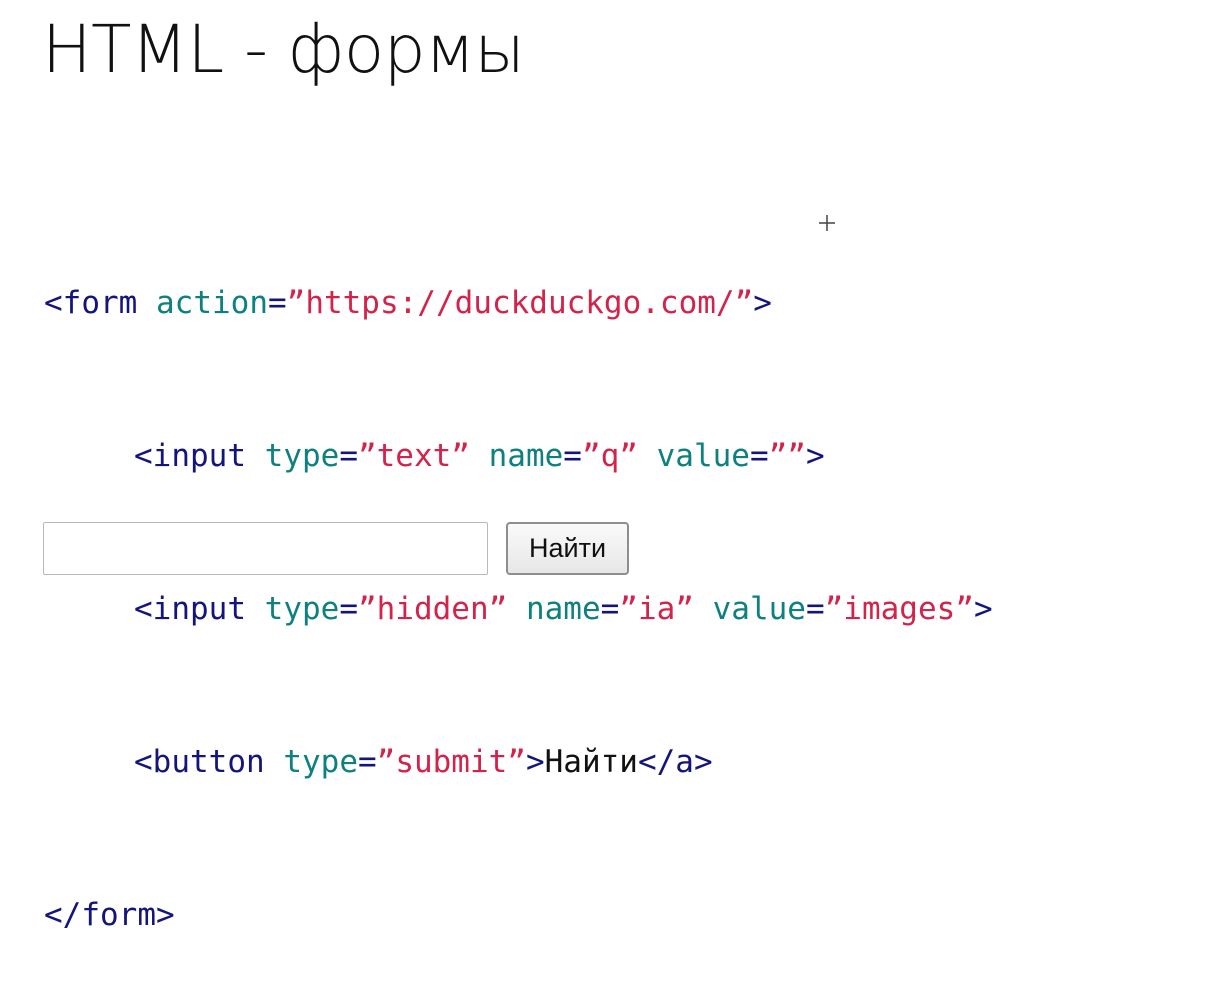 Image resolution: width=1211 pixels, height=992 pixels. I want to click on code-tag: <form, so click(91, 303).